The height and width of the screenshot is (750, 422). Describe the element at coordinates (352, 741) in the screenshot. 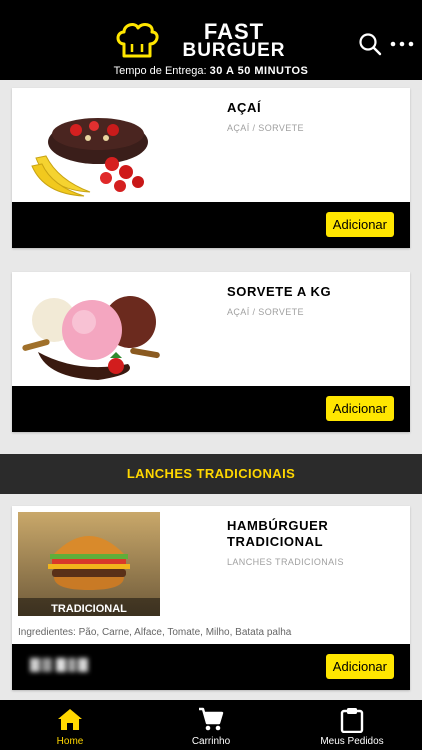

I see `nav-label: Meus Pedidos` at that location.